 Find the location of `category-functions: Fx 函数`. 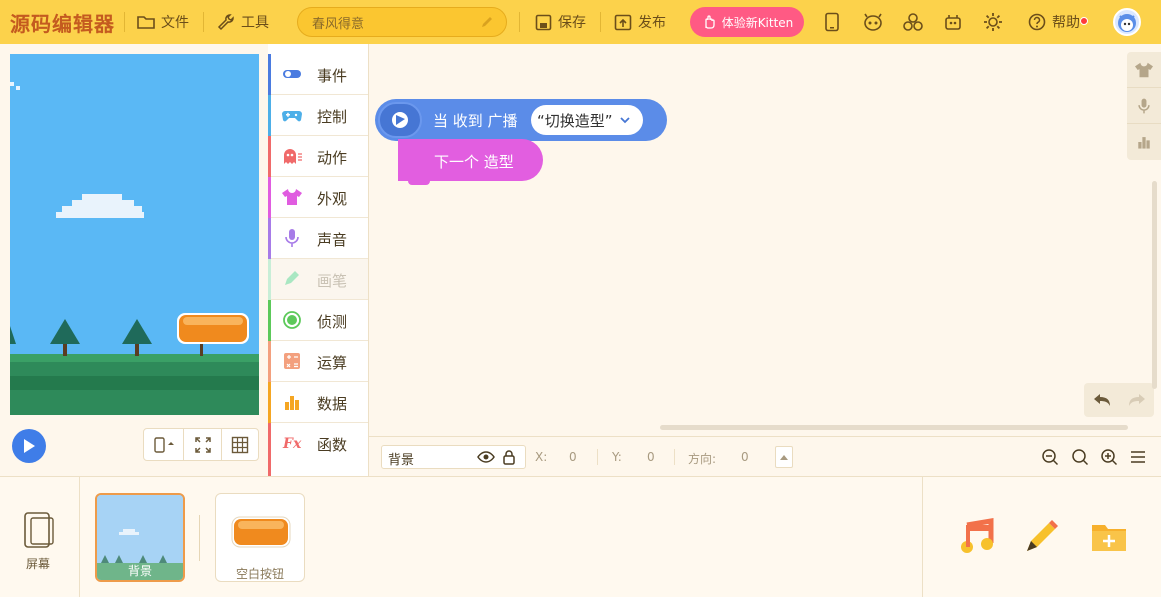

category-functions: Fx 函数 is located at coordinates (318, 443).